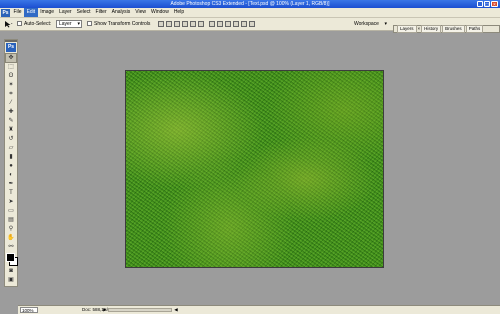  Describe the element at coordinates (11, 157) in the screenshot. I see `gradient-tool-icon: ▮` at that location.